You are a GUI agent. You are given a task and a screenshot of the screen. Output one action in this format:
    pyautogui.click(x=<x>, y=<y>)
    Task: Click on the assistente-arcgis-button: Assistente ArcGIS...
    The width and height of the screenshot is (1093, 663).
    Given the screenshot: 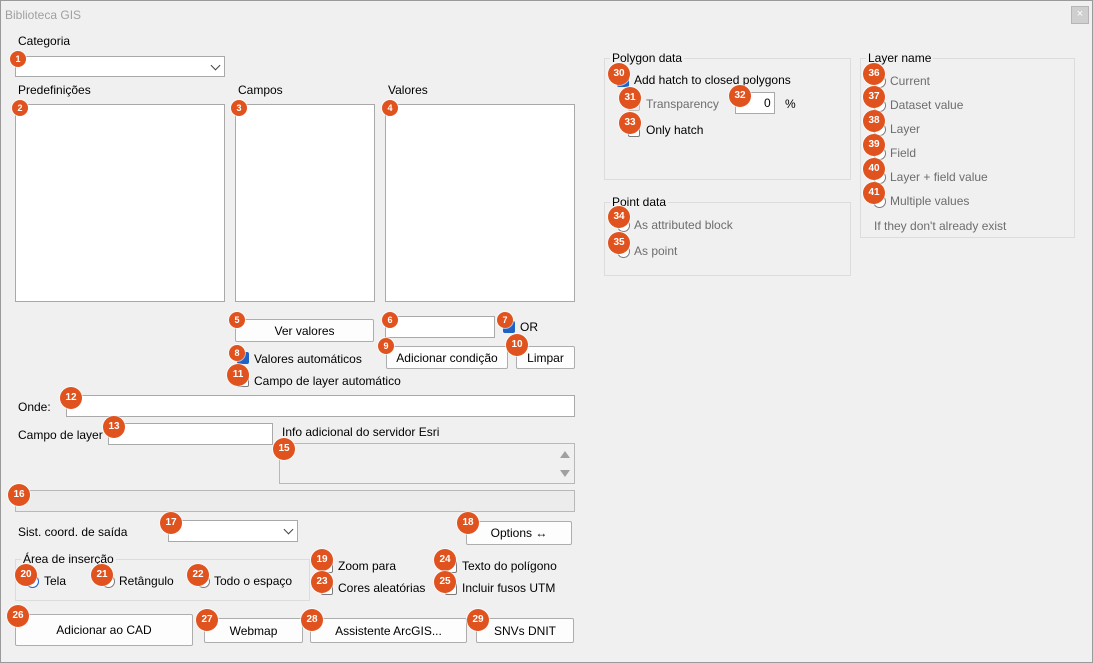 What is the action you would take?
    pyautogui.click(x=388, y=630)
    